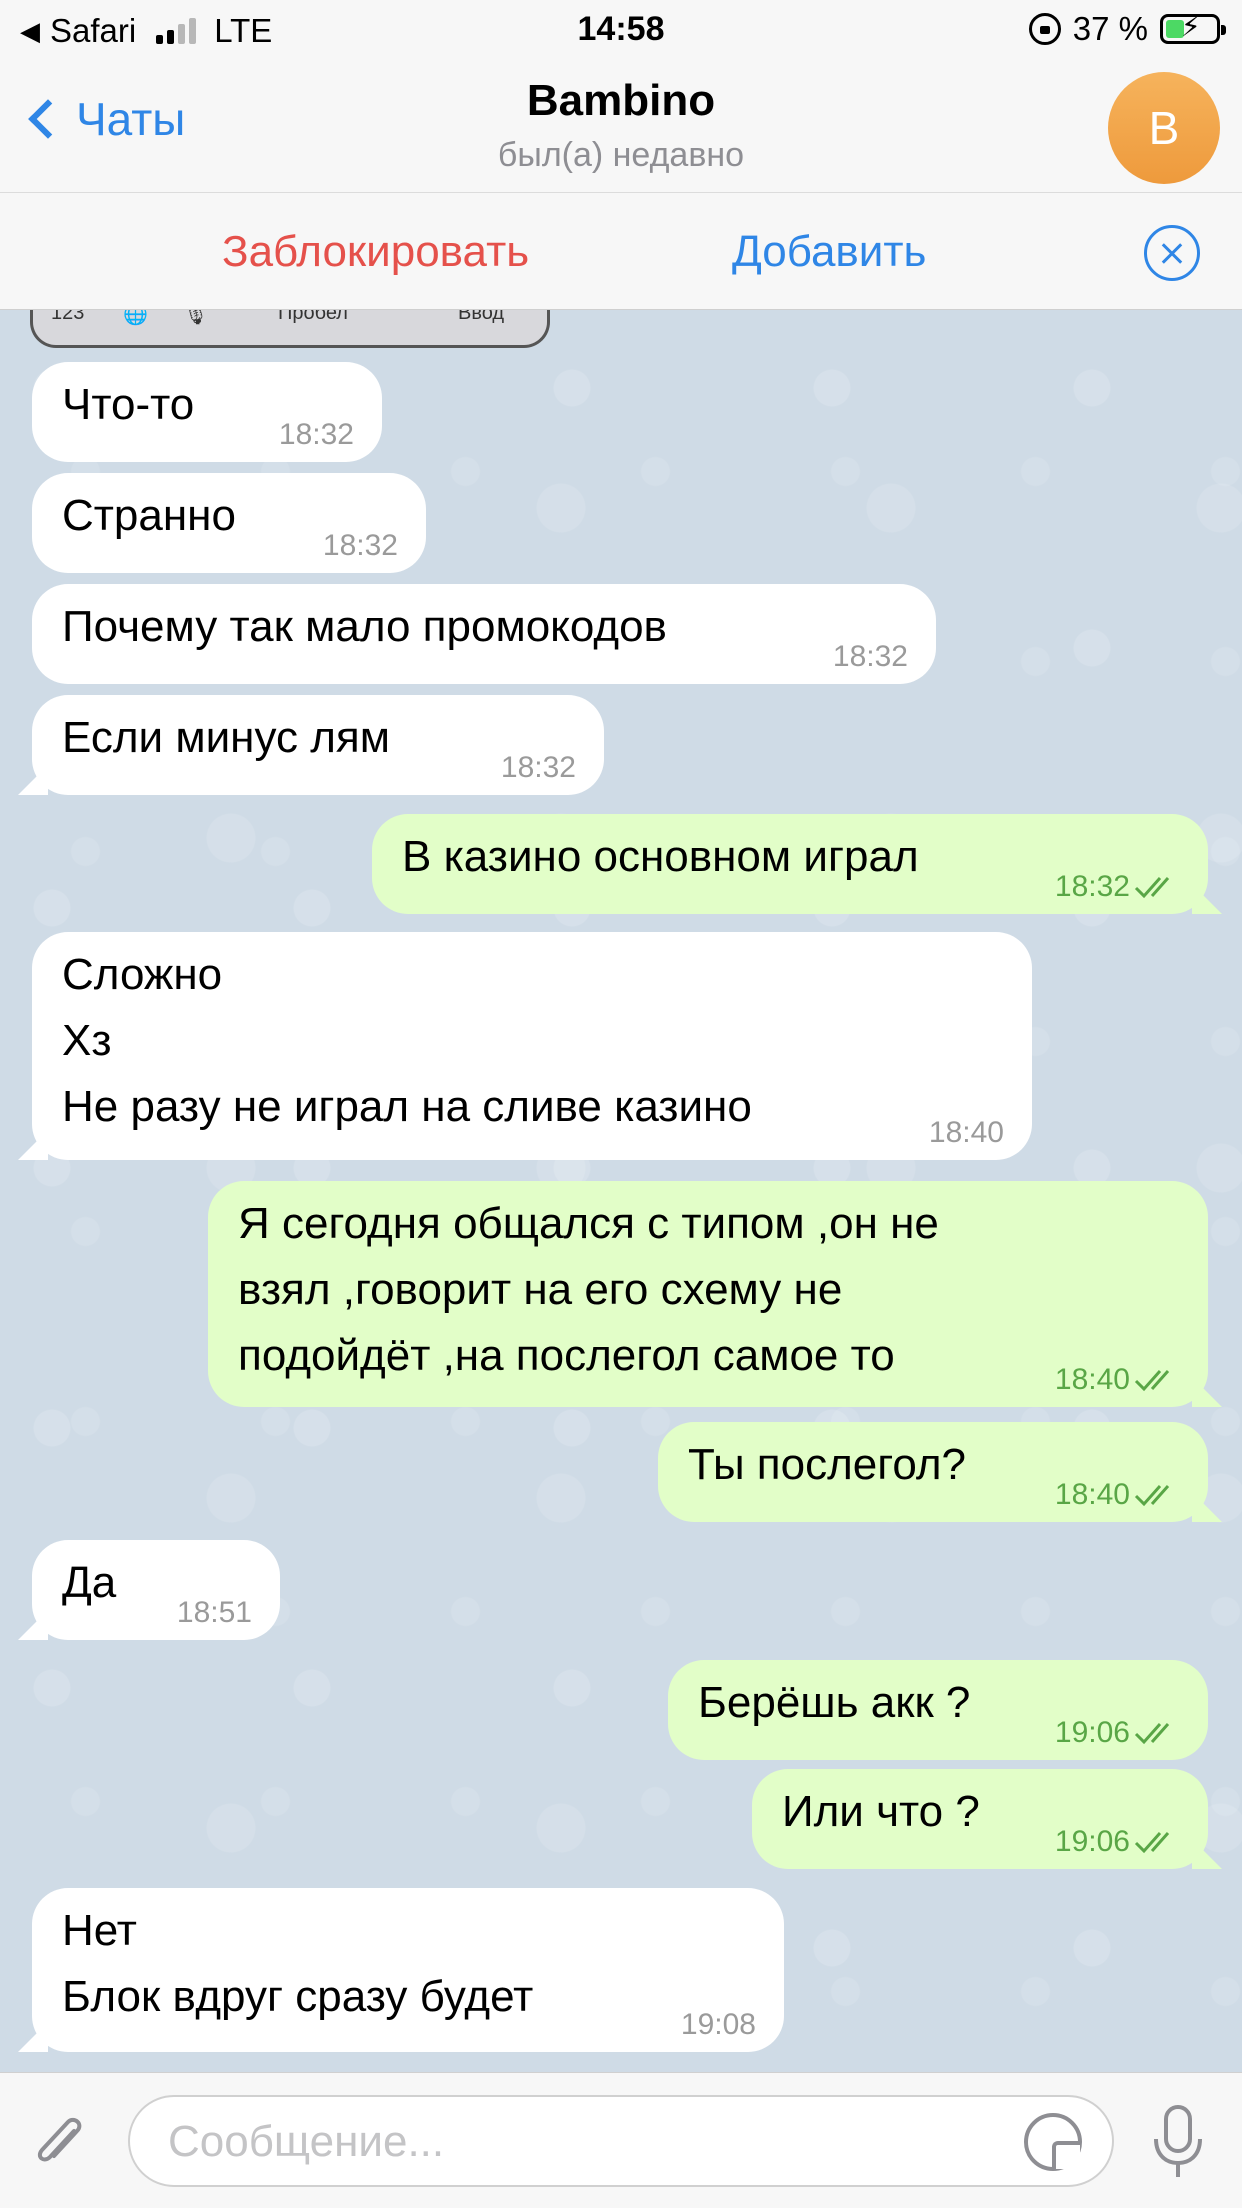  Describe the element at coordinates (621, 251) in the screenshot. I see `contact-action-bar: Заблокировать Добавить` at that location.